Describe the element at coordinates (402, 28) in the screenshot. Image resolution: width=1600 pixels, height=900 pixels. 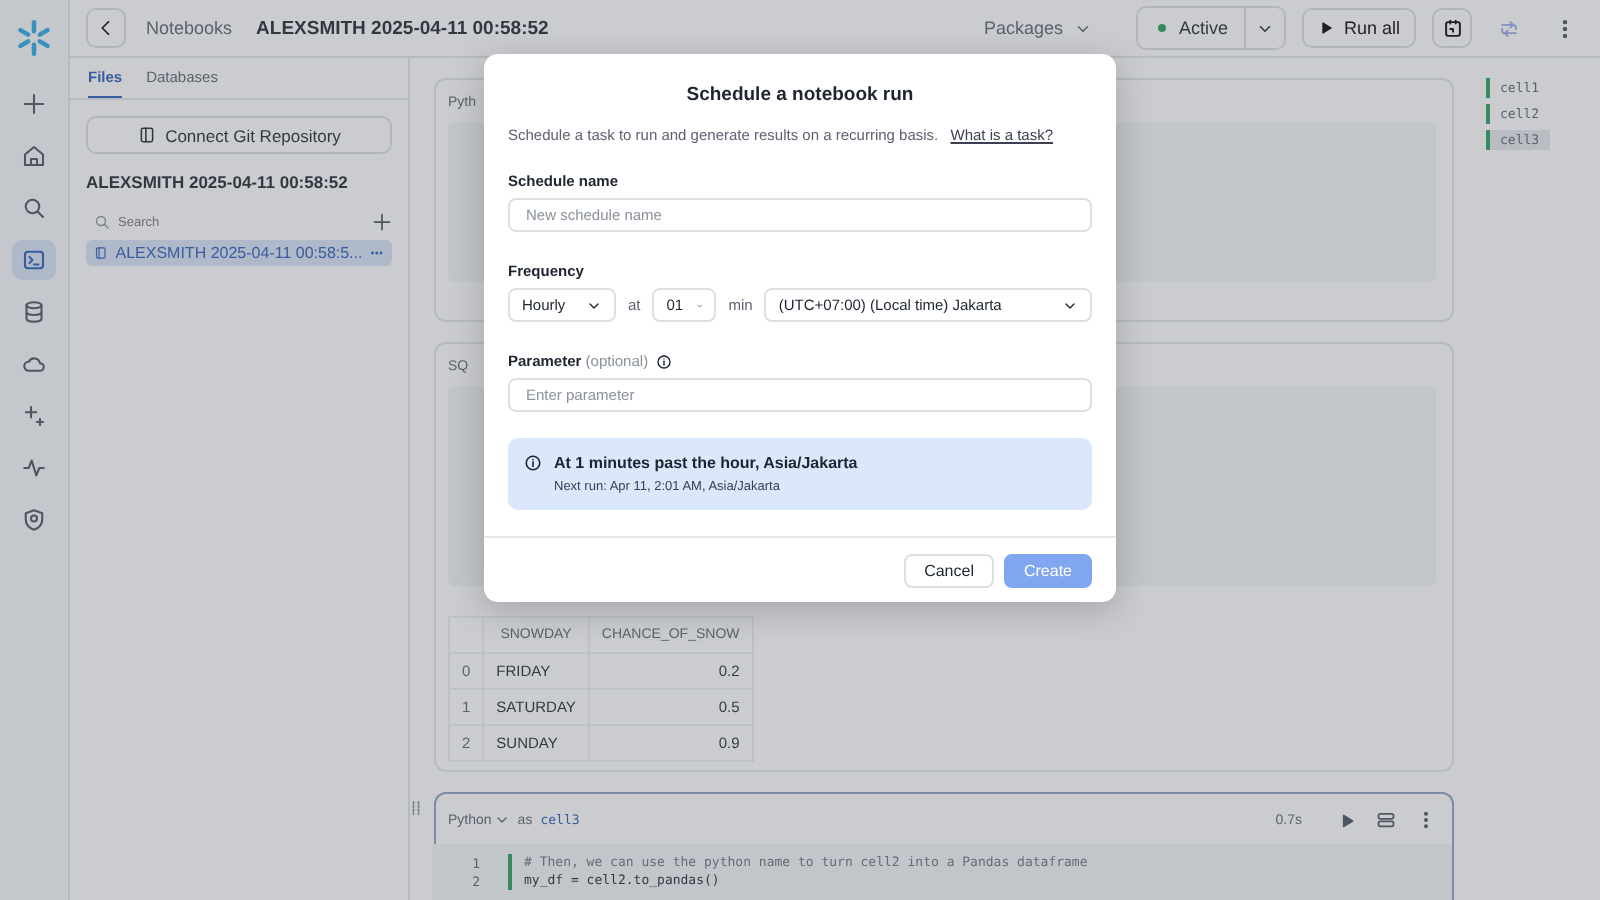
I see `notebook-title: ALEXSMITH 2025-04-11 00:58:52` at that location.